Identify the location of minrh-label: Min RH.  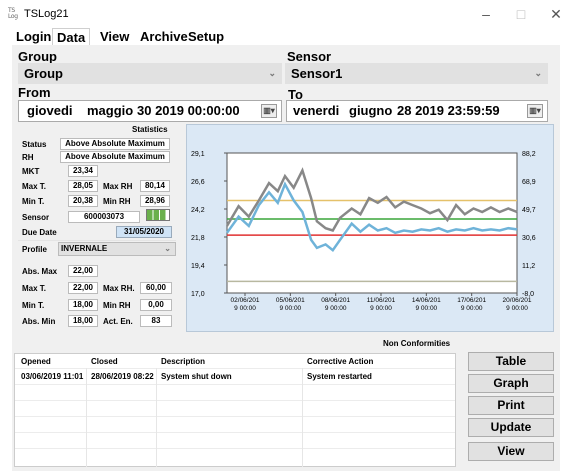
(117, 201).